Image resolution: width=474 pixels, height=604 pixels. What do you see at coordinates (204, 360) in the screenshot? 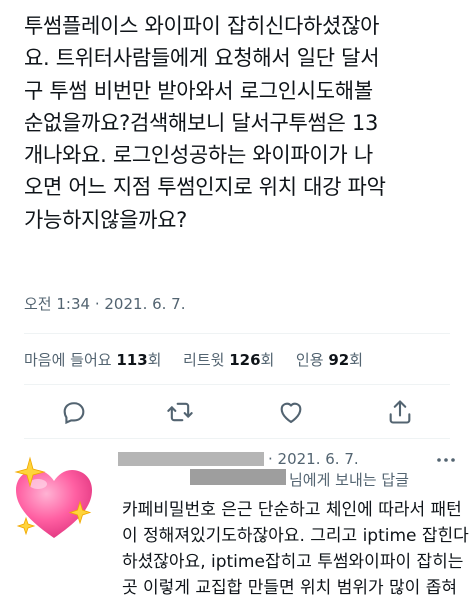
I see `retweets-label: 리트윗` at bounding box center [204, 360].